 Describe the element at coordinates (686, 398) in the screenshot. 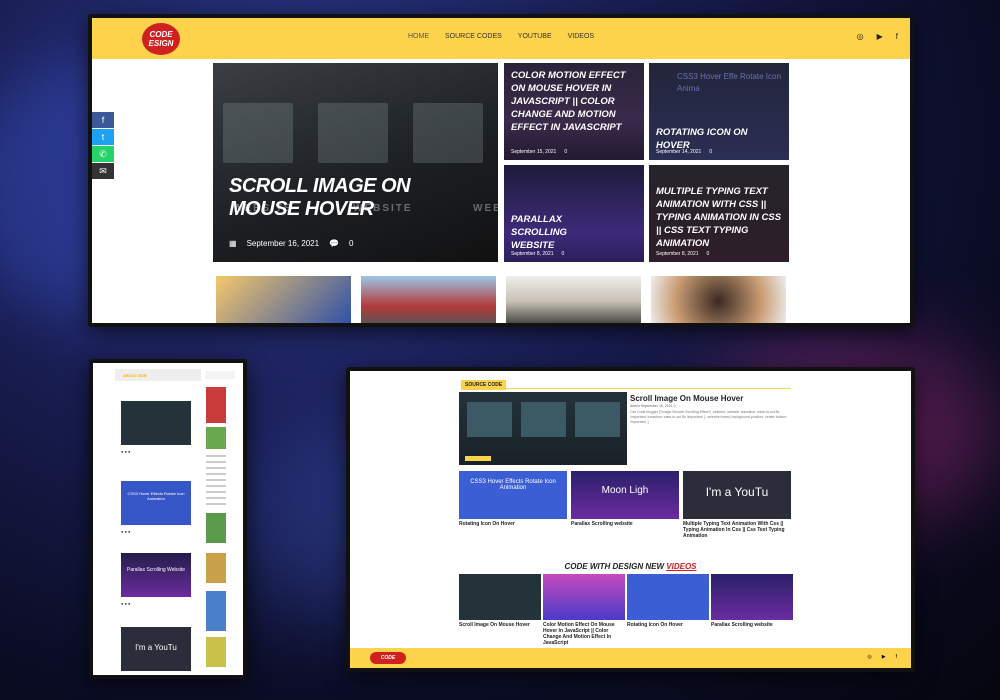

I see `featured-post-title: Scroll Image On Mouse Hover` at that location.